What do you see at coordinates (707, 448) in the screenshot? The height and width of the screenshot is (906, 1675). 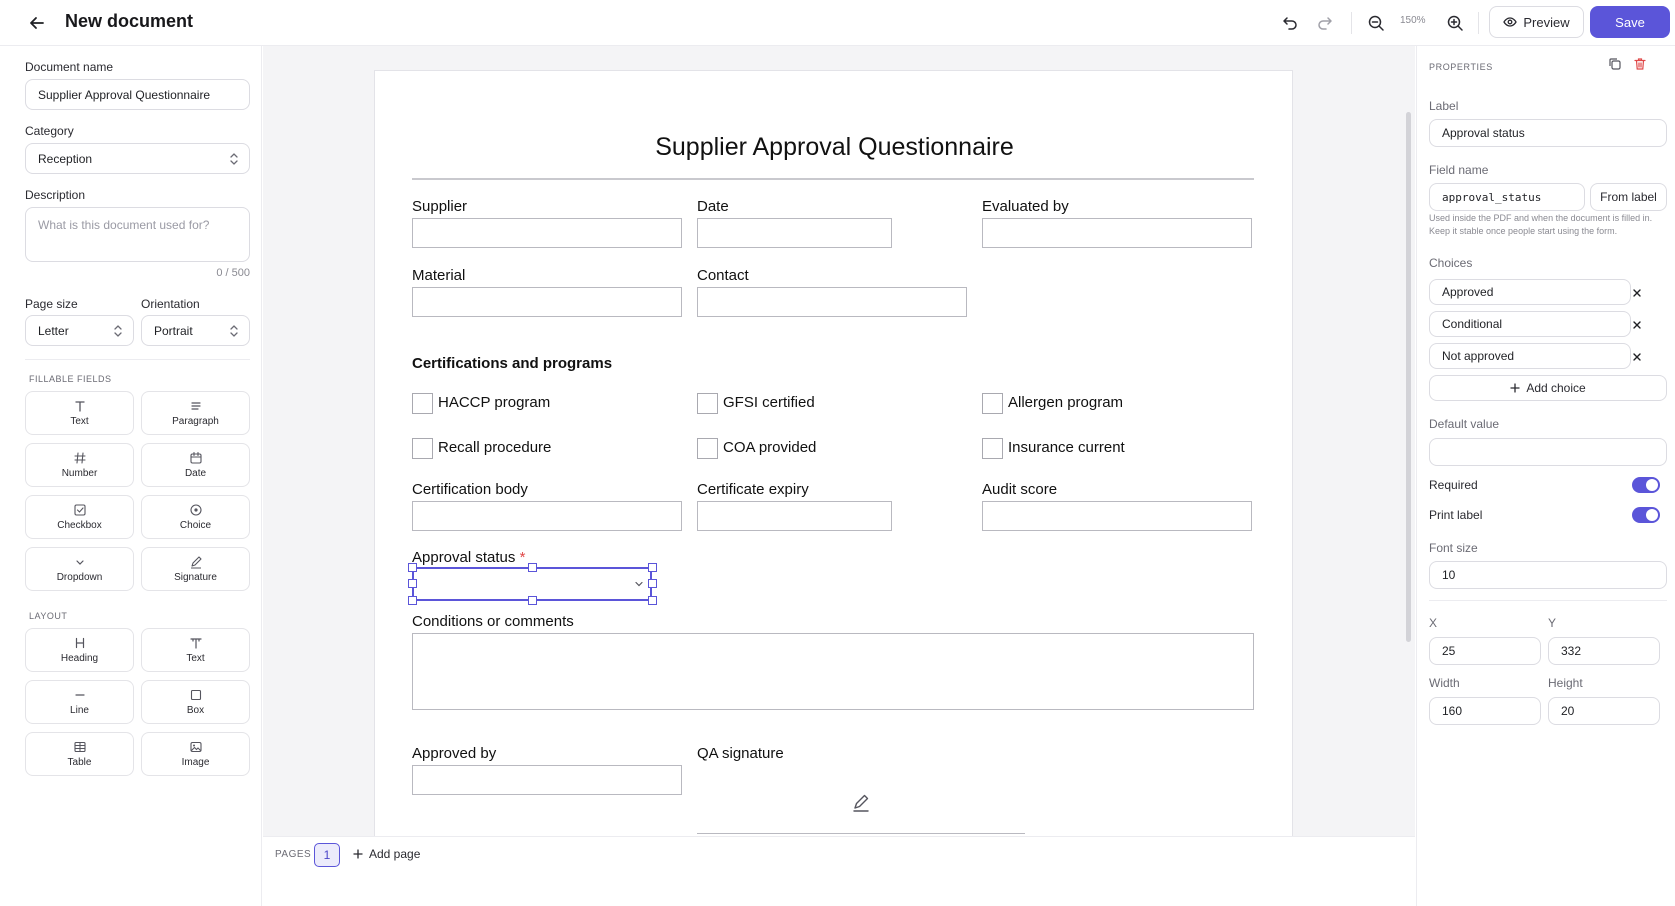 I see `checkbox-coa` at bounding box center [707, 448].